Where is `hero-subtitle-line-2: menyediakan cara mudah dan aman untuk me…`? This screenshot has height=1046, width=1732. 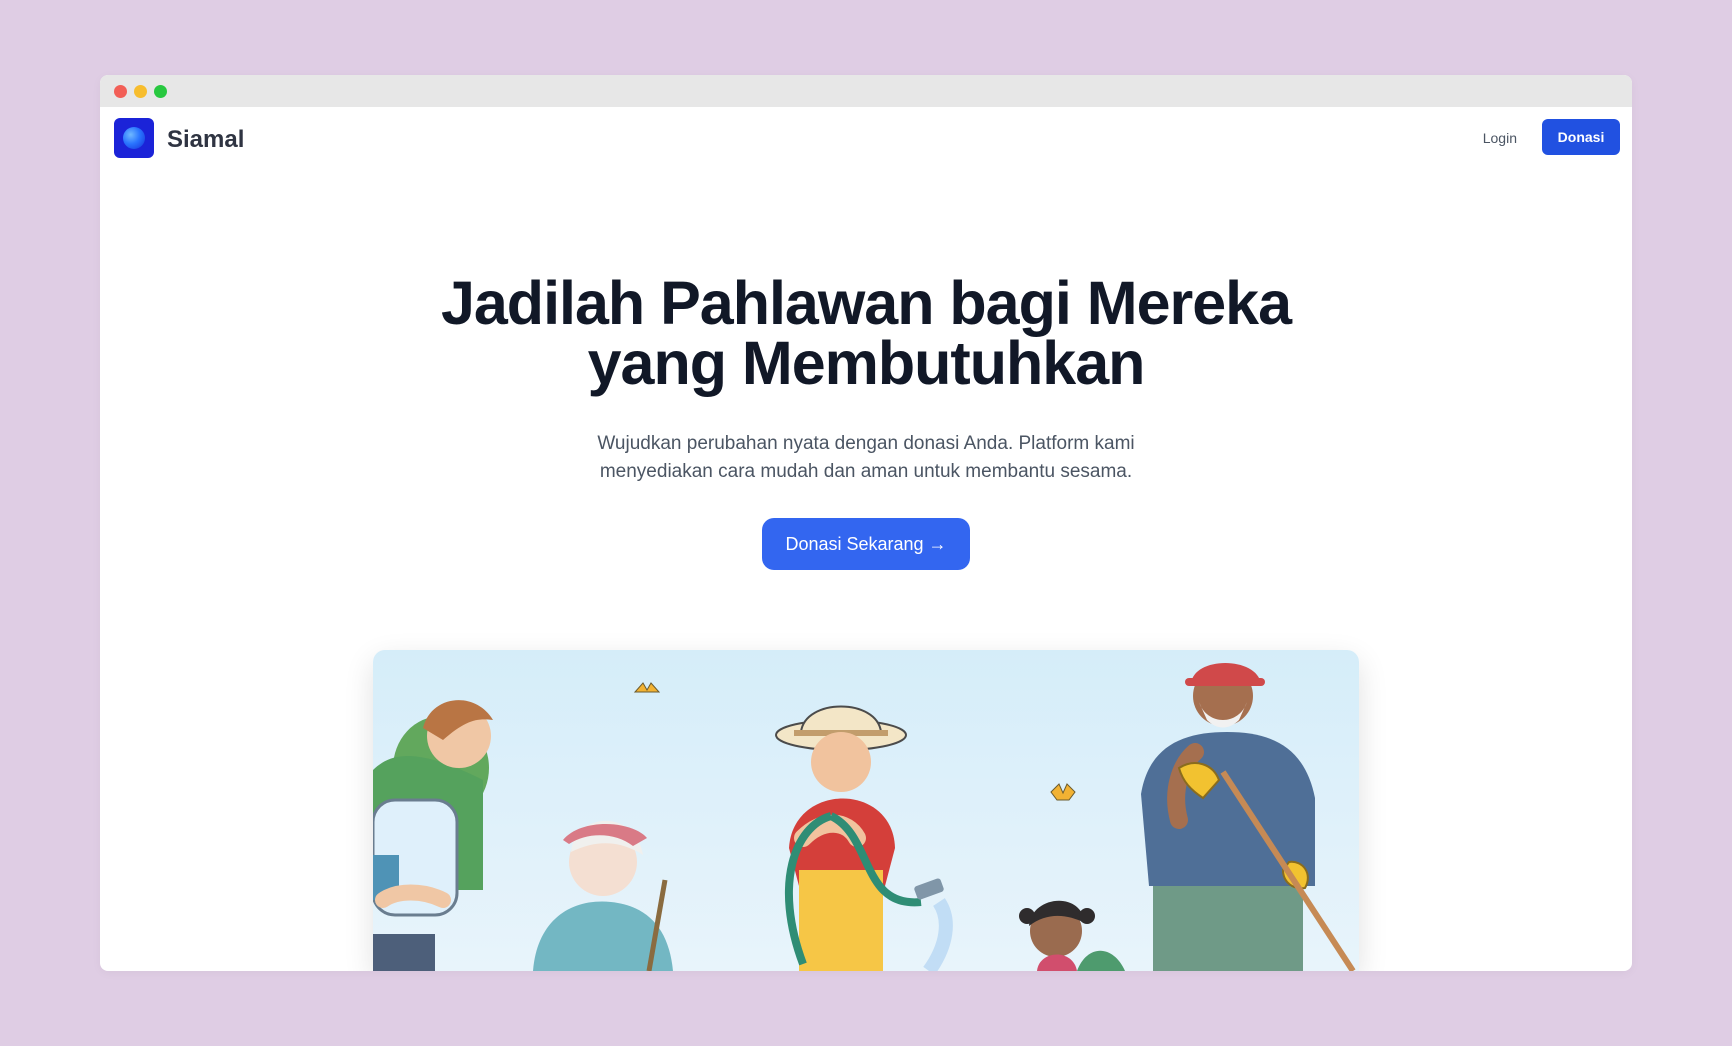 hero-subtitle-line-2: menyediakan cara mudah dan aman untuk me… is located at coordinates (866, 471).